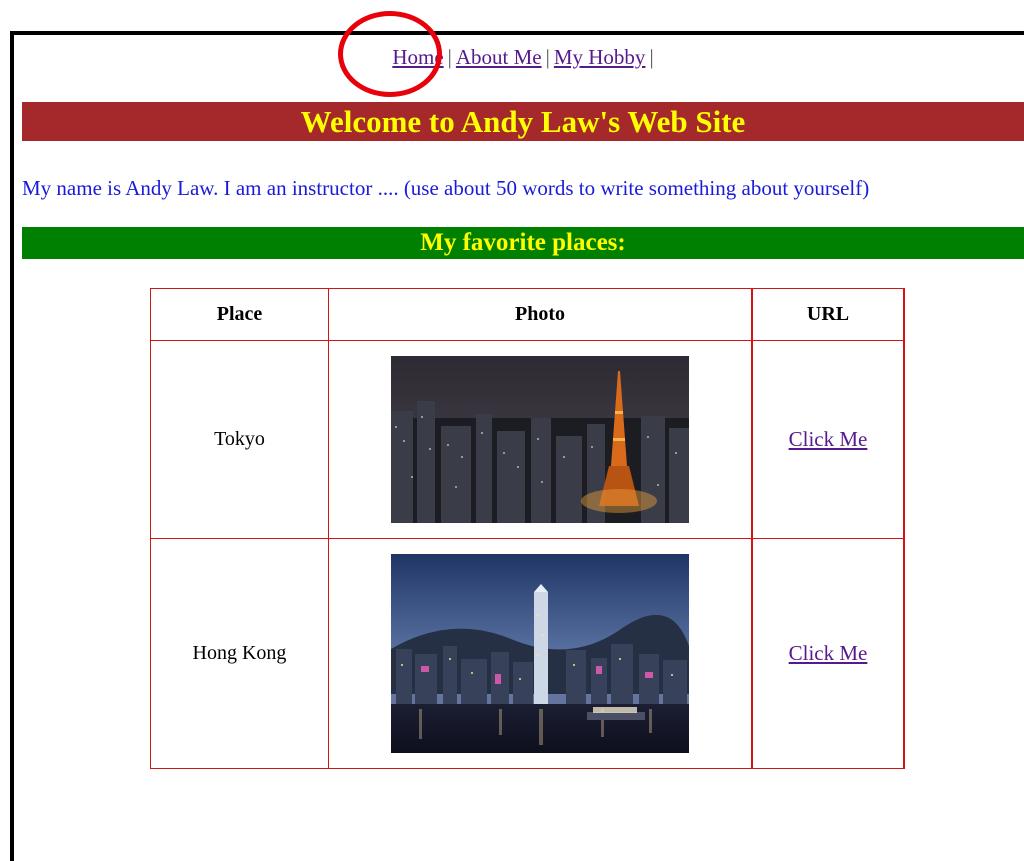 Image resolution: width=1024 pixels, height=861 pixels. What do you see at coordinates (523, 243) in the screenshot?
I see `section-heading-favorite-places: My favorite places:` at bounding box center [523, 243].